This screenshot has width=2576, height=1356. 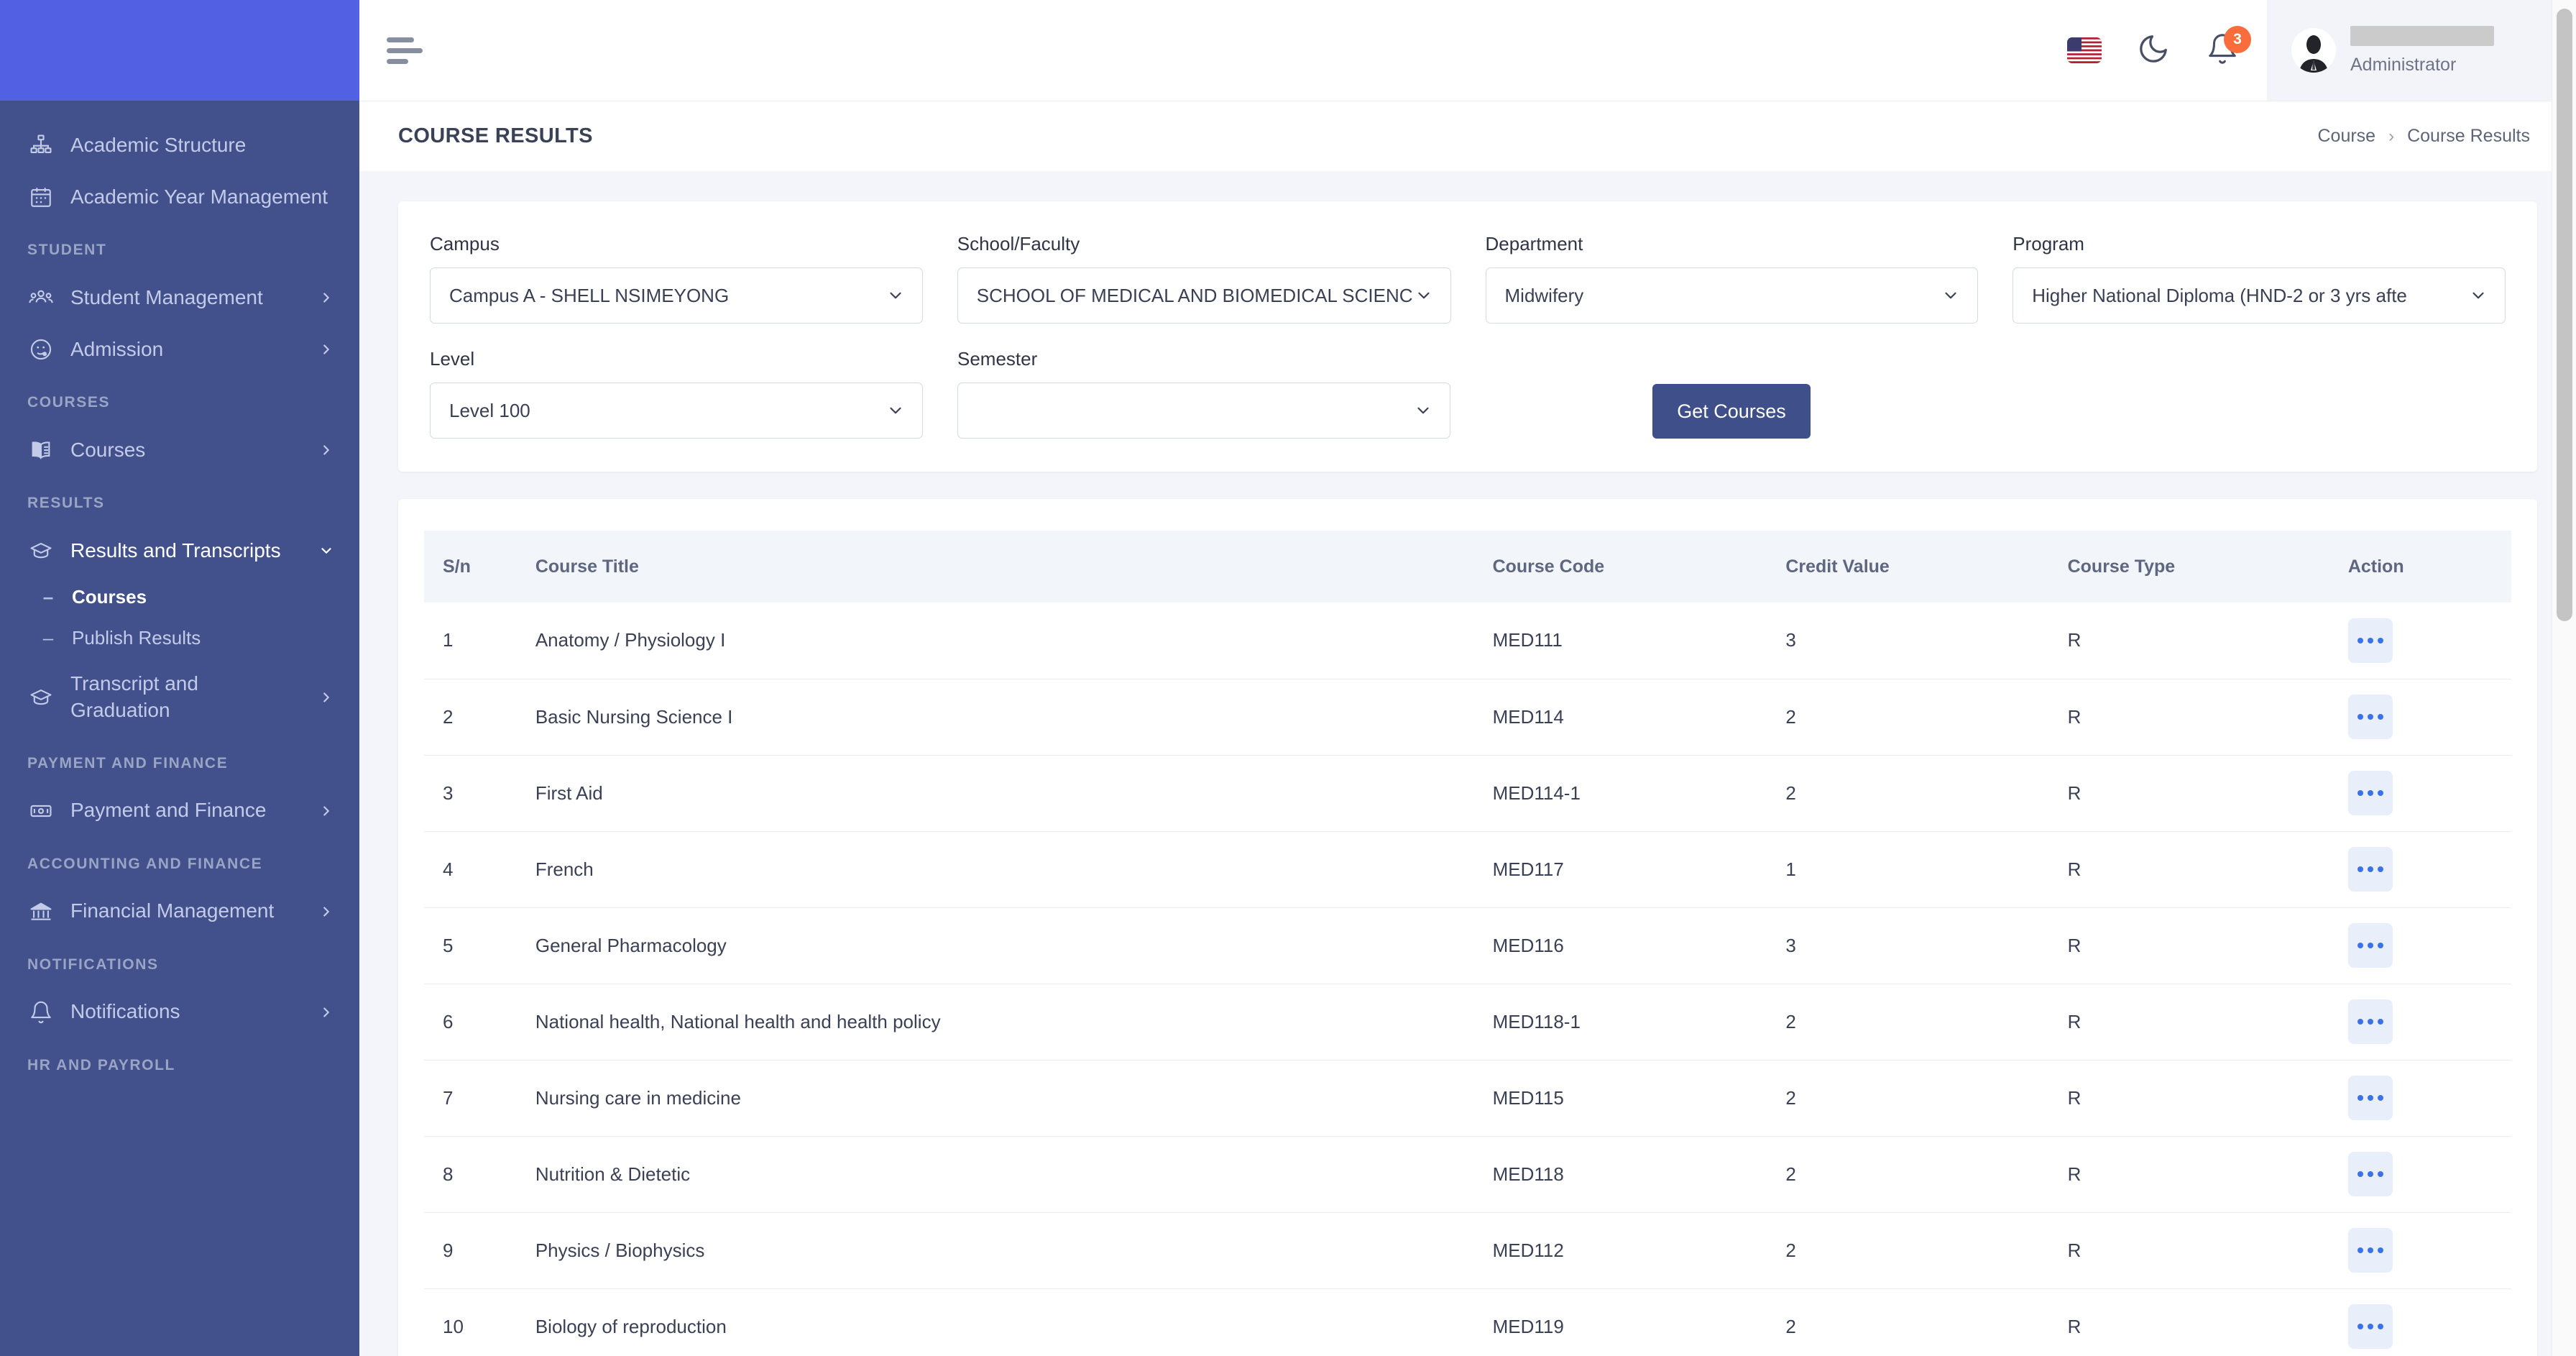 What do you see at coordinates (109, 597) in the screenshot?
I see `sidebar-subitem-label: Courses` at bounding box center [109, 597].